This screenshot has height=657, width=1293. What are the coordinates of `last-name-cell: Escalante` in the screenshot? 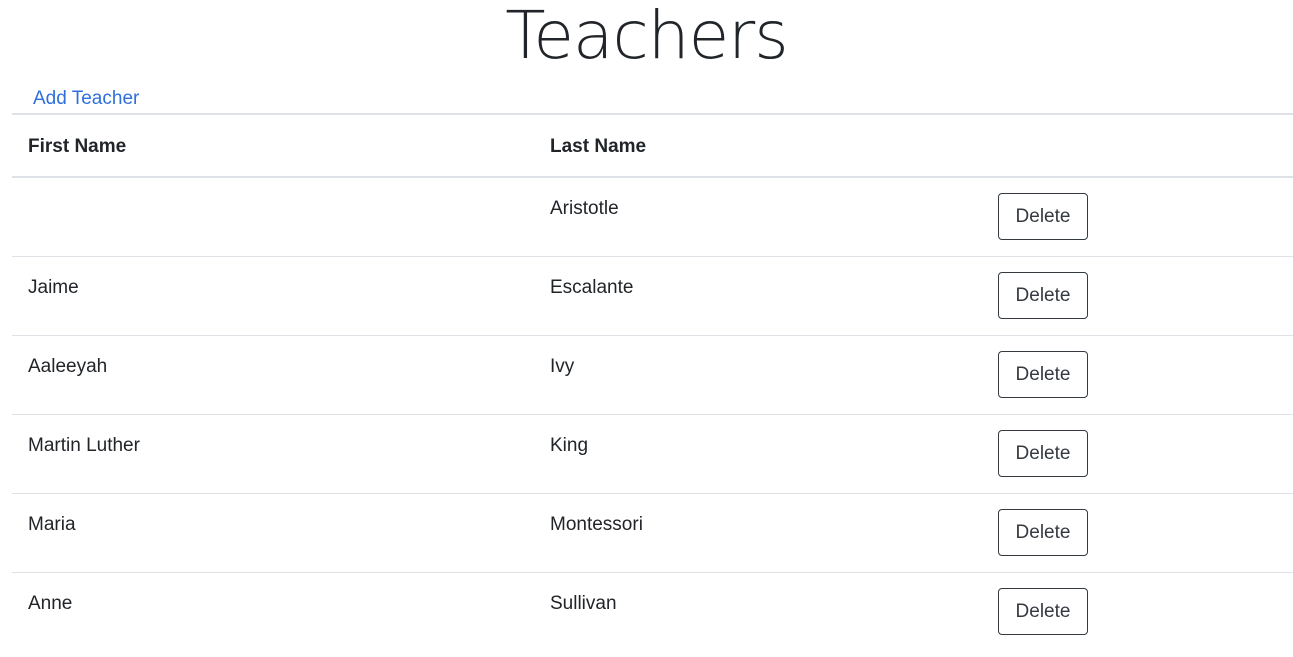 It's located at (592, 287).